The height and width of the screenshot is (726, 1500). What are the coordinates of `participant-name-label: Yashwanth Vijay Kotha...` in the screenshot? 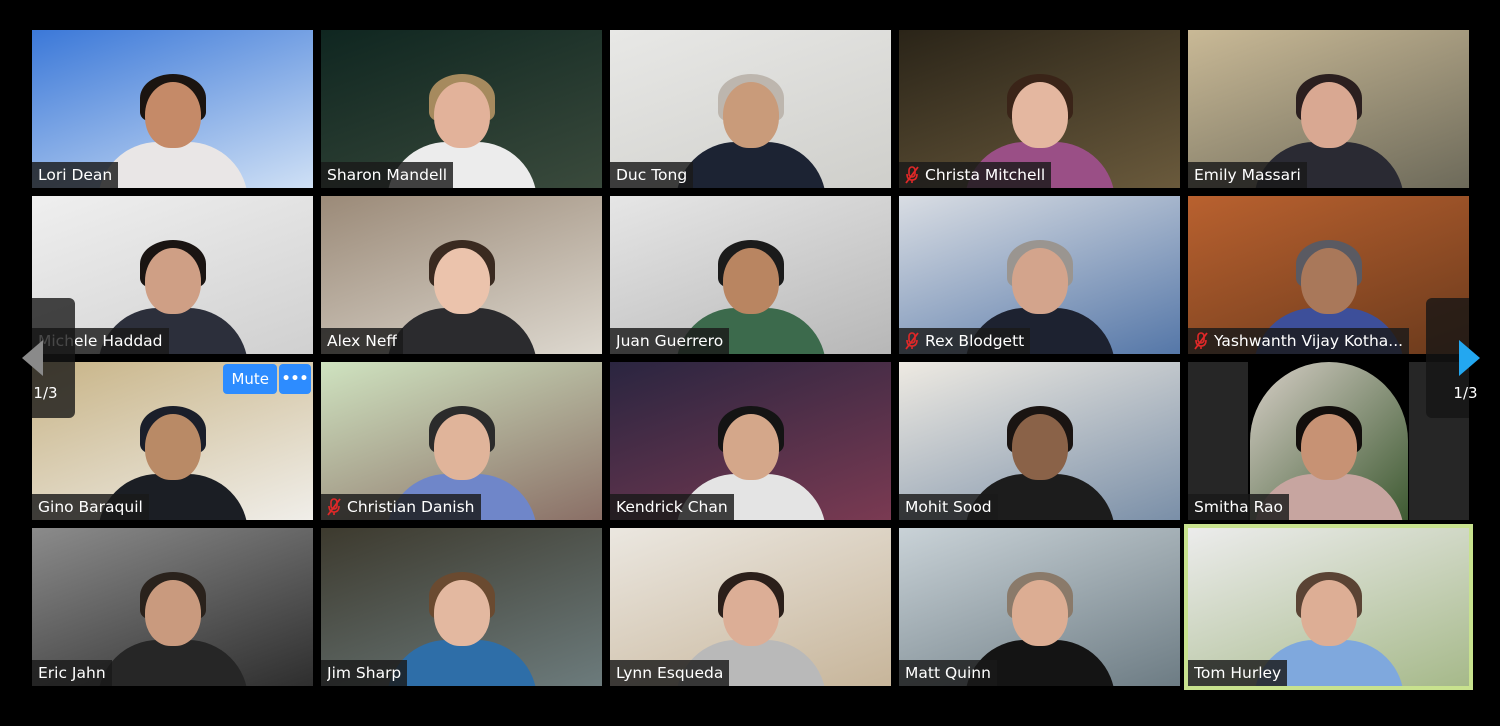 It's located at (1299, 341).